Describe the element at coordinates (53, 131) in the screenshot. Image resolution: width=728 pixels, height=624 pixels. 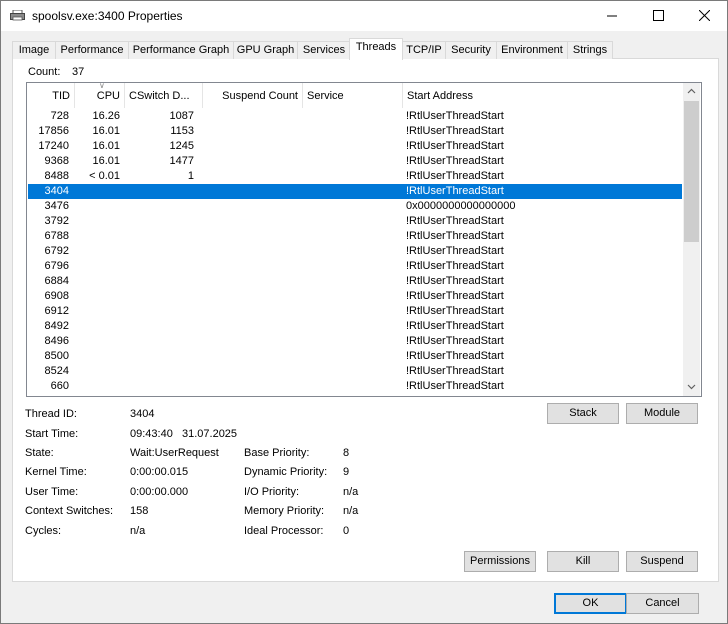
I see `thread-tid-cell: 17856` at that location.